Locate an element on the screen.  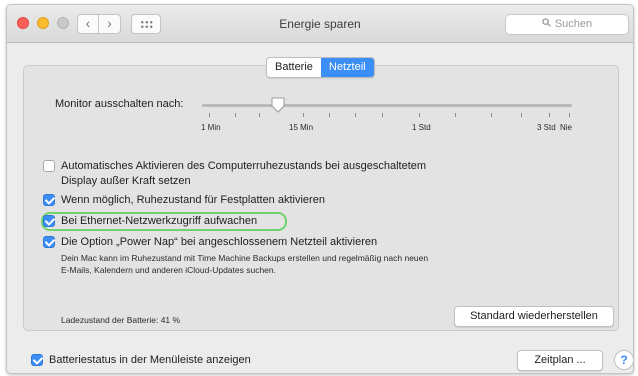
disk-sleep-checkbox is located at coordinates (49, 200).